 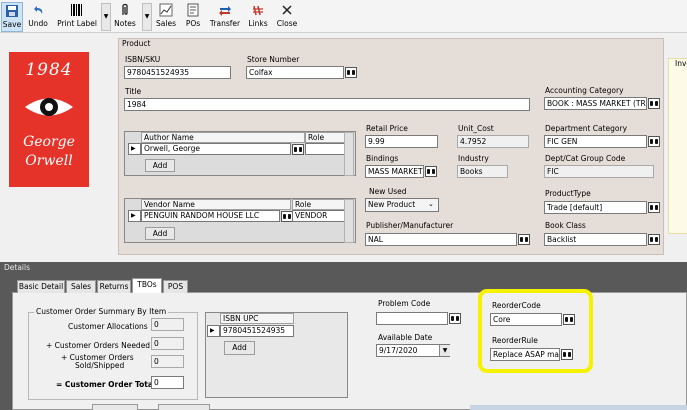 I want to click on publisher-label: Publisher/Manufacturer, so click(x=410, y=225).